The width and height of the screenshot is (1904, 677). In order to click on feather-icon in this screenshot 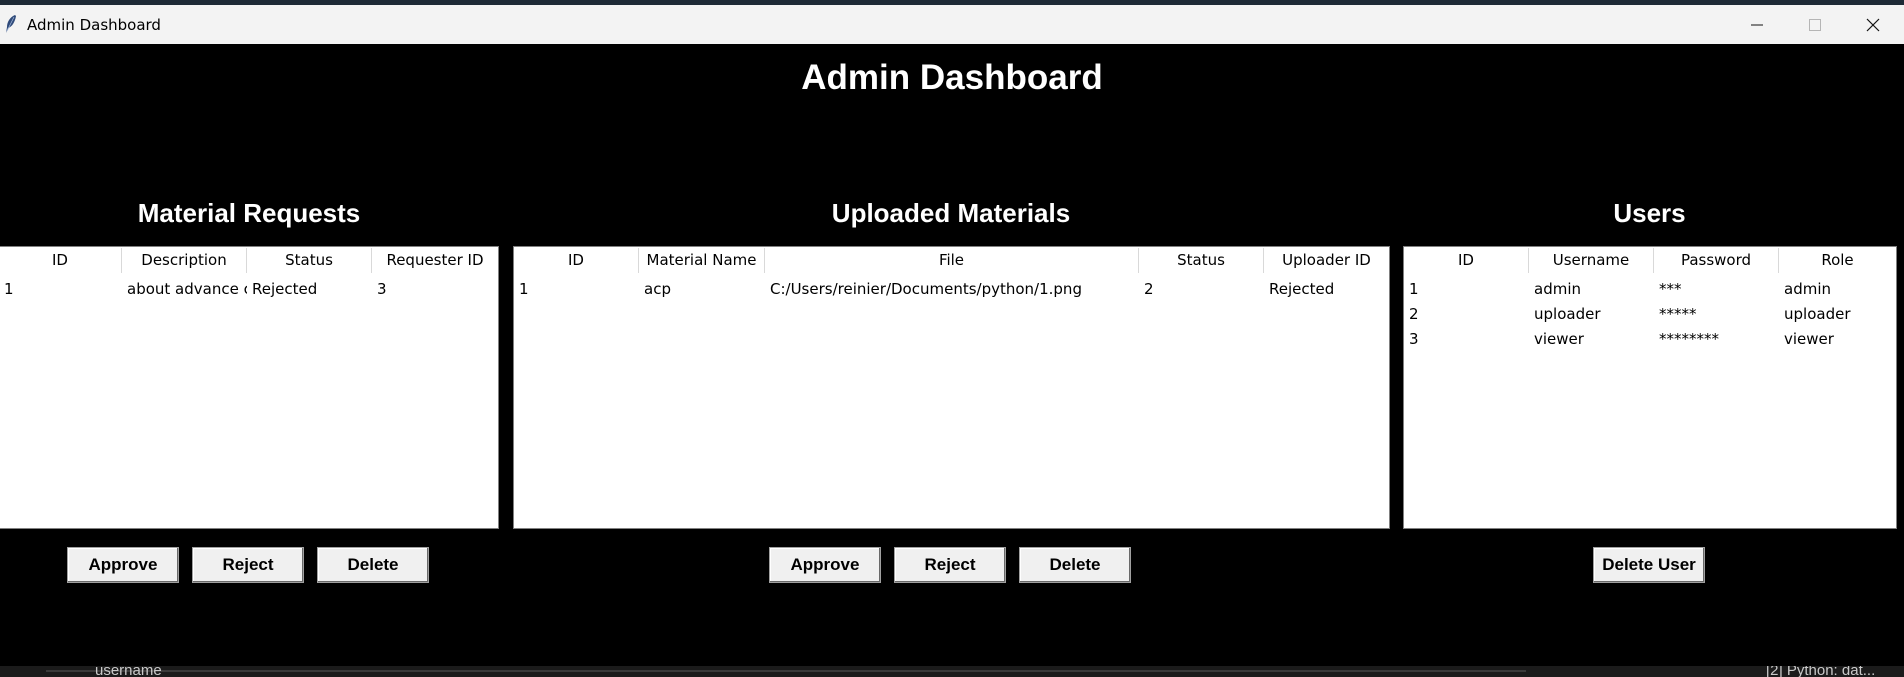, I will do `click(11, 24)`.